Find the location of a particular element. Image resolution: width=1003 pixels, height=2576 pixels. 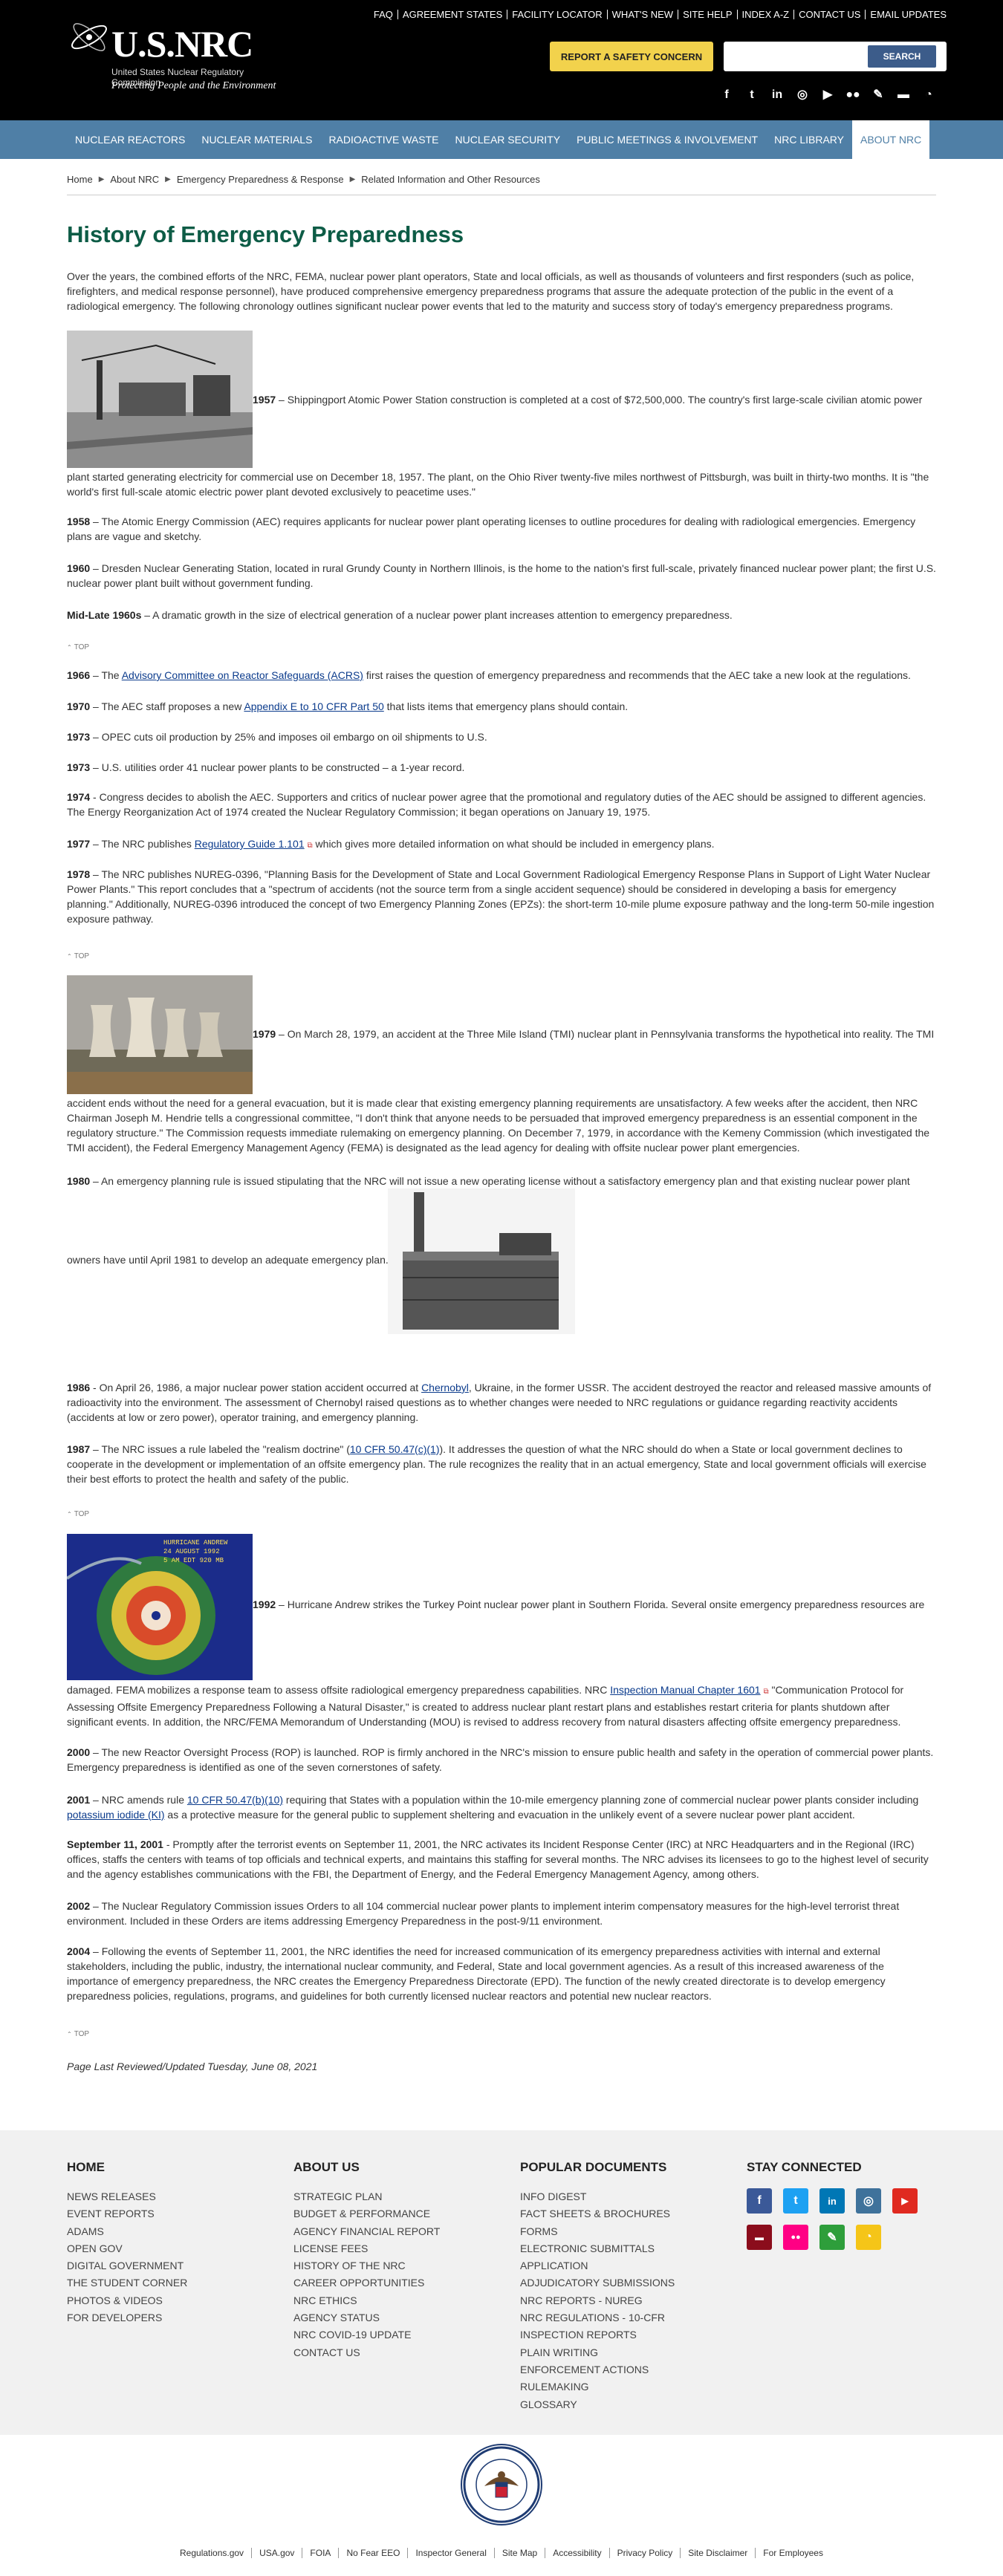

footer-link: RULEMAKING is located at coordinates (597, 2387).